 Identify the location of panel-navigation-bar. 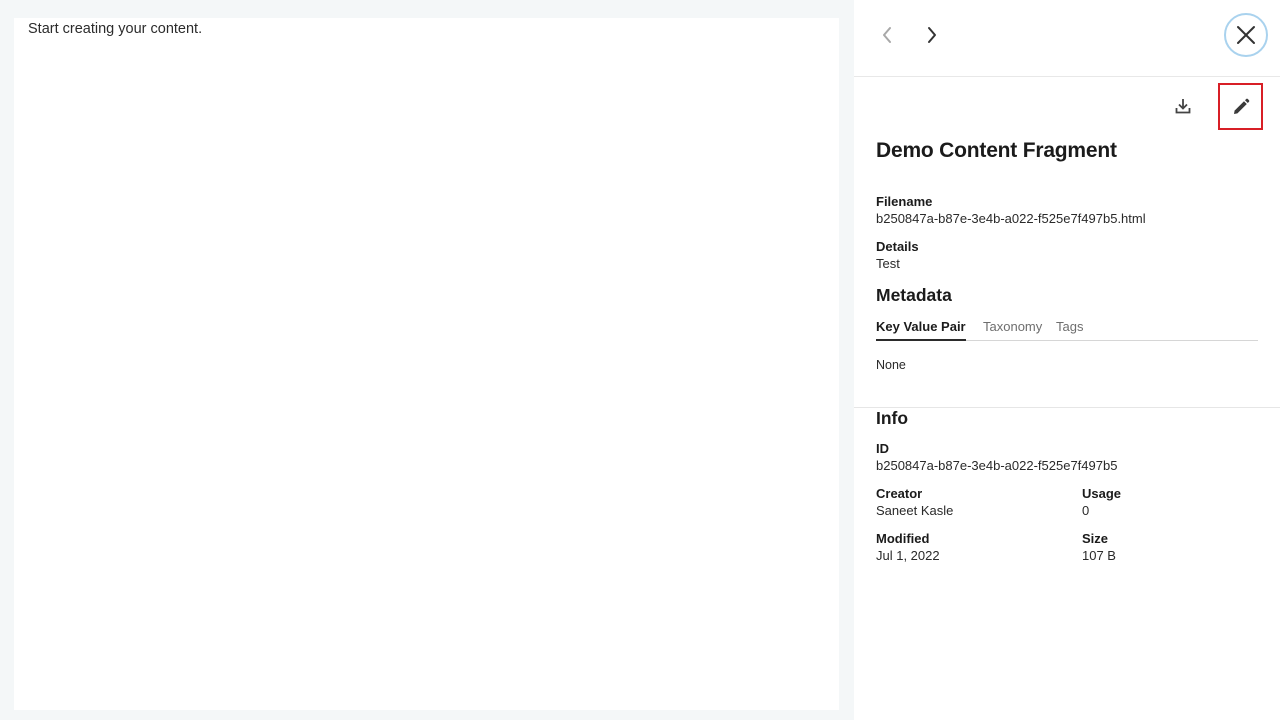
(1067, 38).